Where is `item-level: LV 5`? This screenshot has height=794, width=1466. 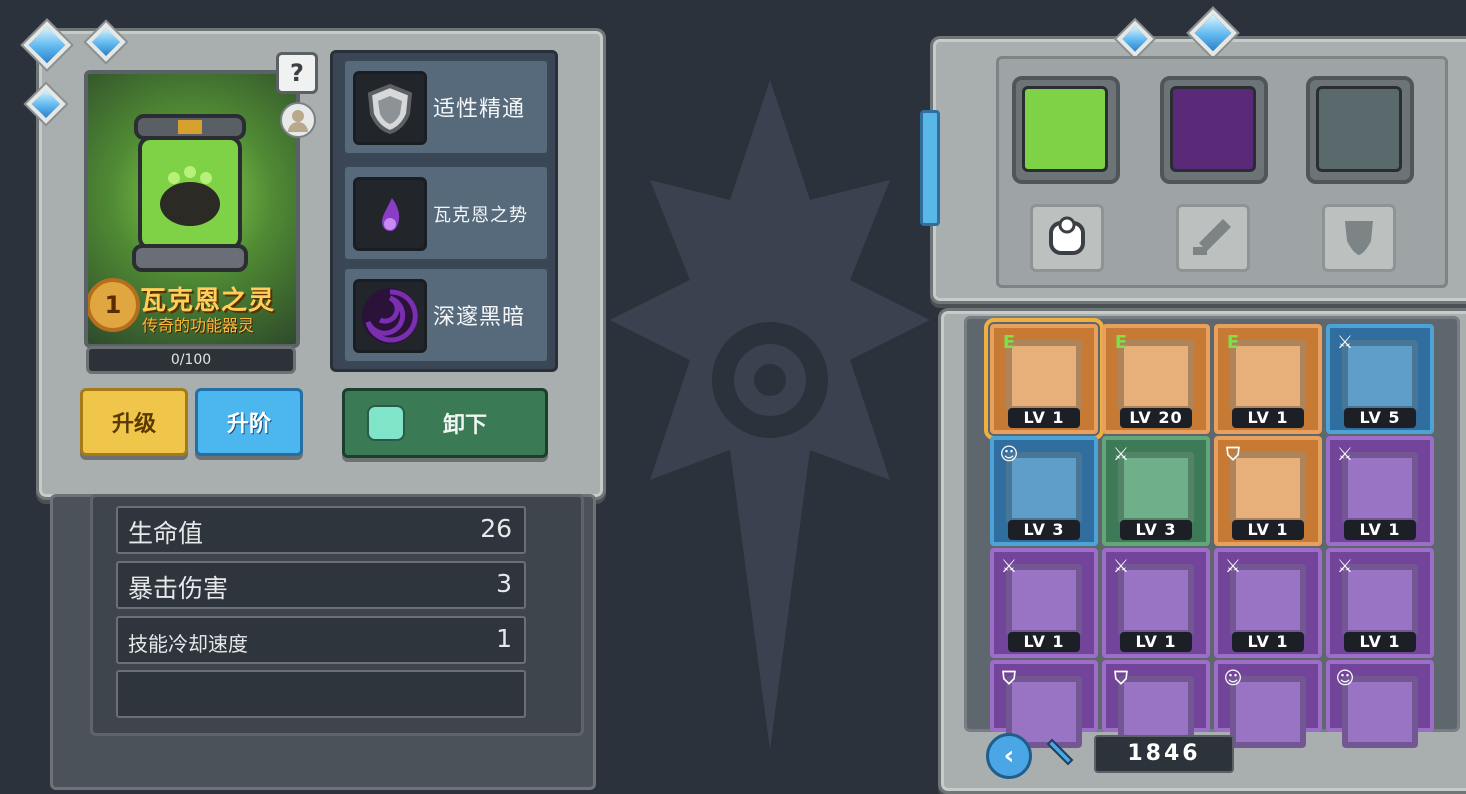
item-level: LV 5 is located at coordinates (1380, 418).